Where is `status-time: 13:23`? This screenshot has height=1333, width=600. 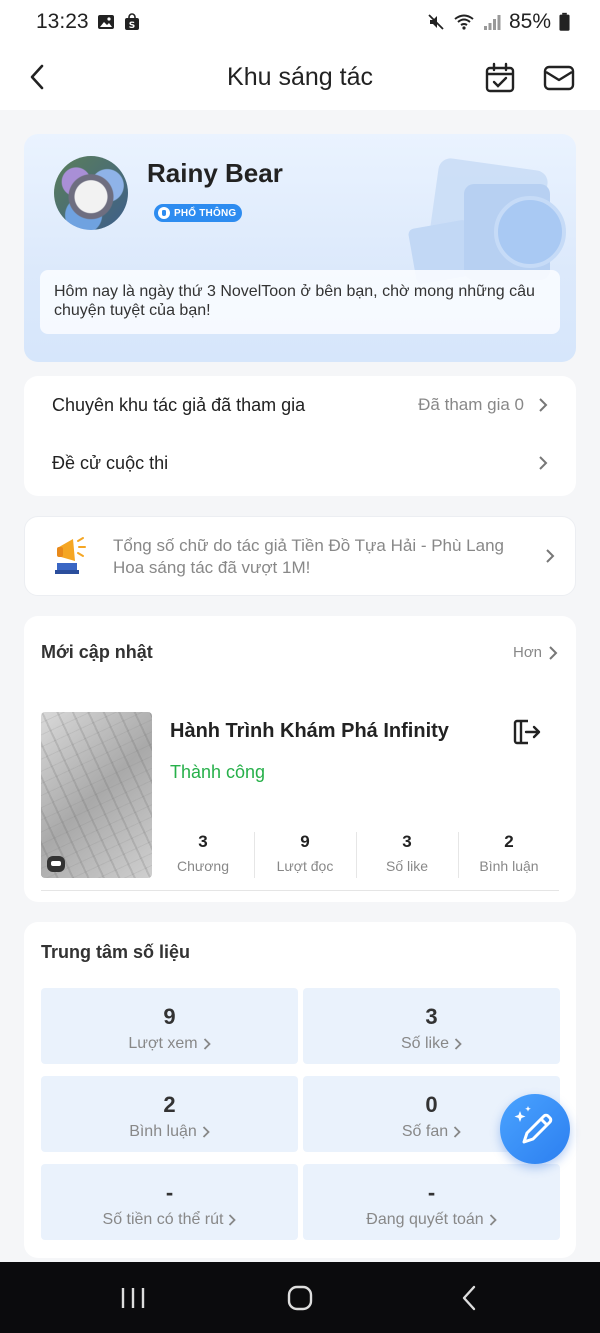 status-time: 13:23 is located at coordinates (62, 21).